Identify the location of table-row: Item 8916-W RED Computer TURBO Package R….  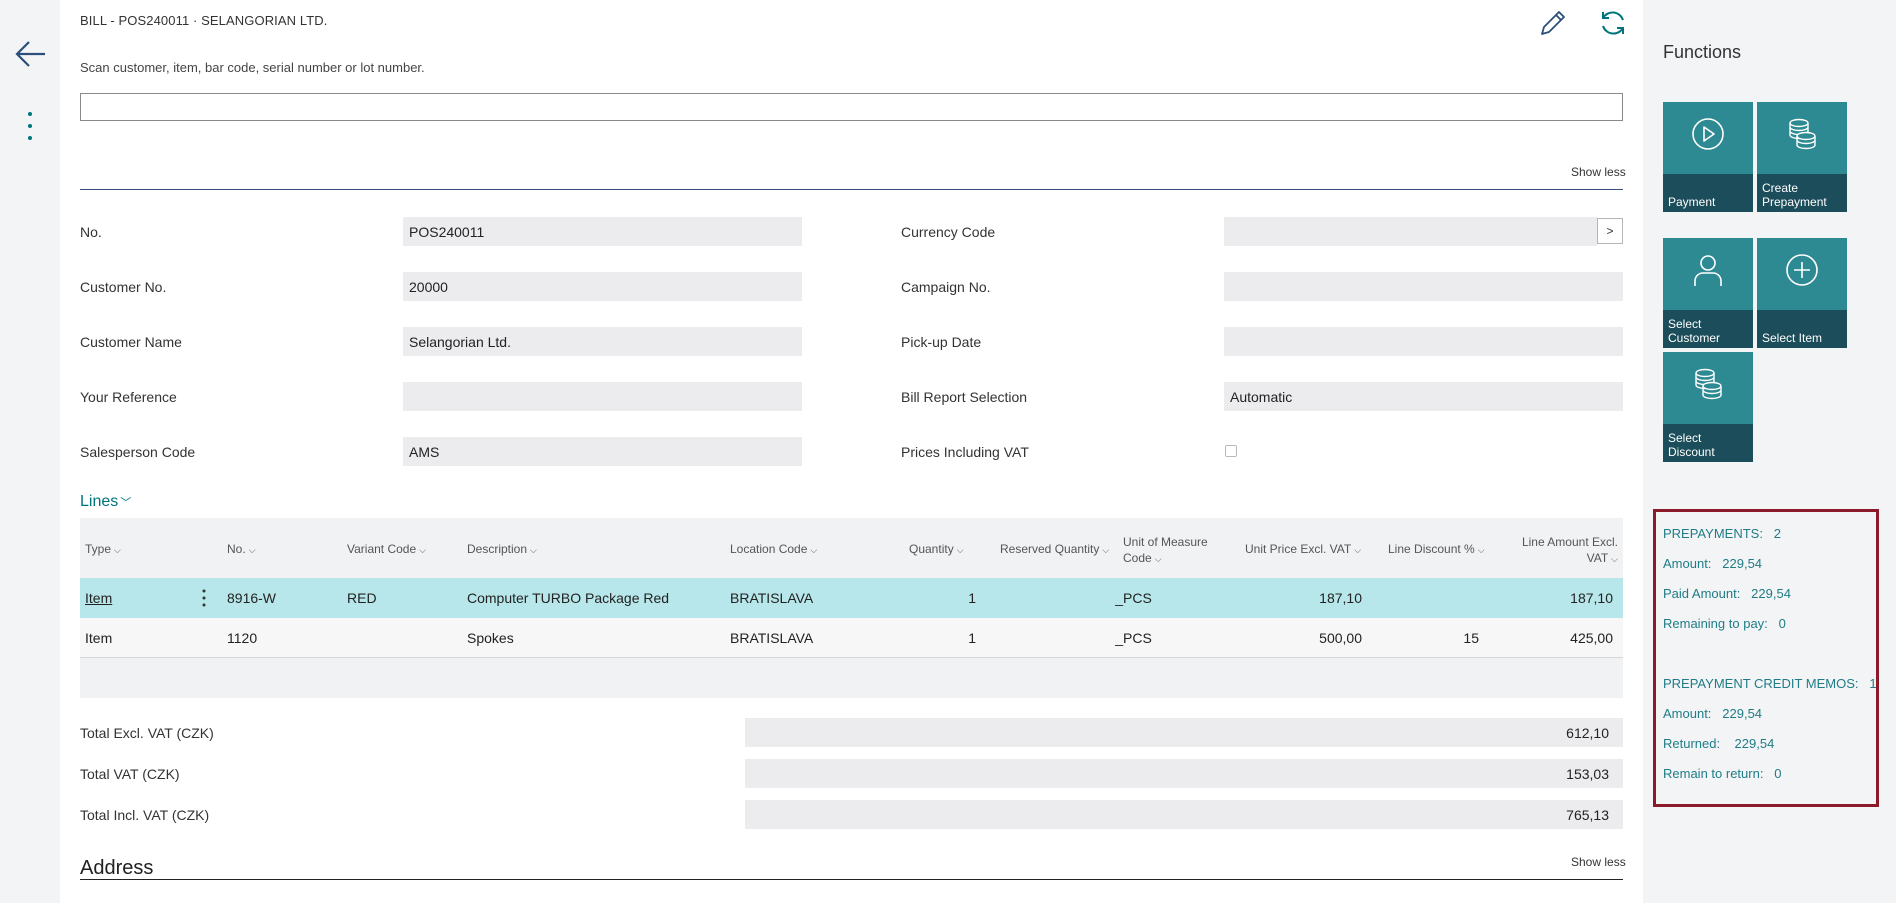
(851, 598).